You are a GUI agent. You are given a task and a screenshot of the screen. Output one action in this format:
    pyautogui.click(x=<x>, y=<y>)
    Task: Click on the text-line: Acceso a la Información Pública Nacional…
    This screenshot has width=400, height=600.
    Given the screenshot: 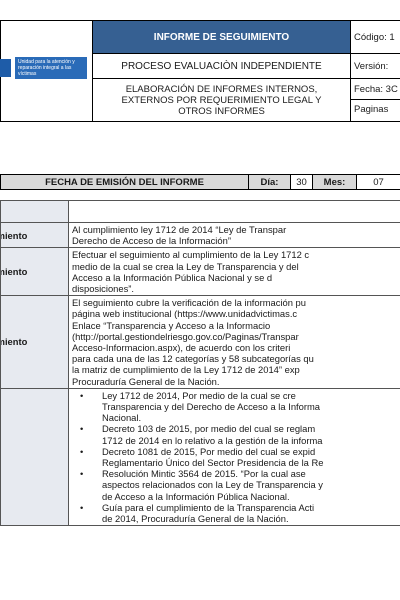 What is the action you would take?
    pyautogui.click(x=172, y=277)
    